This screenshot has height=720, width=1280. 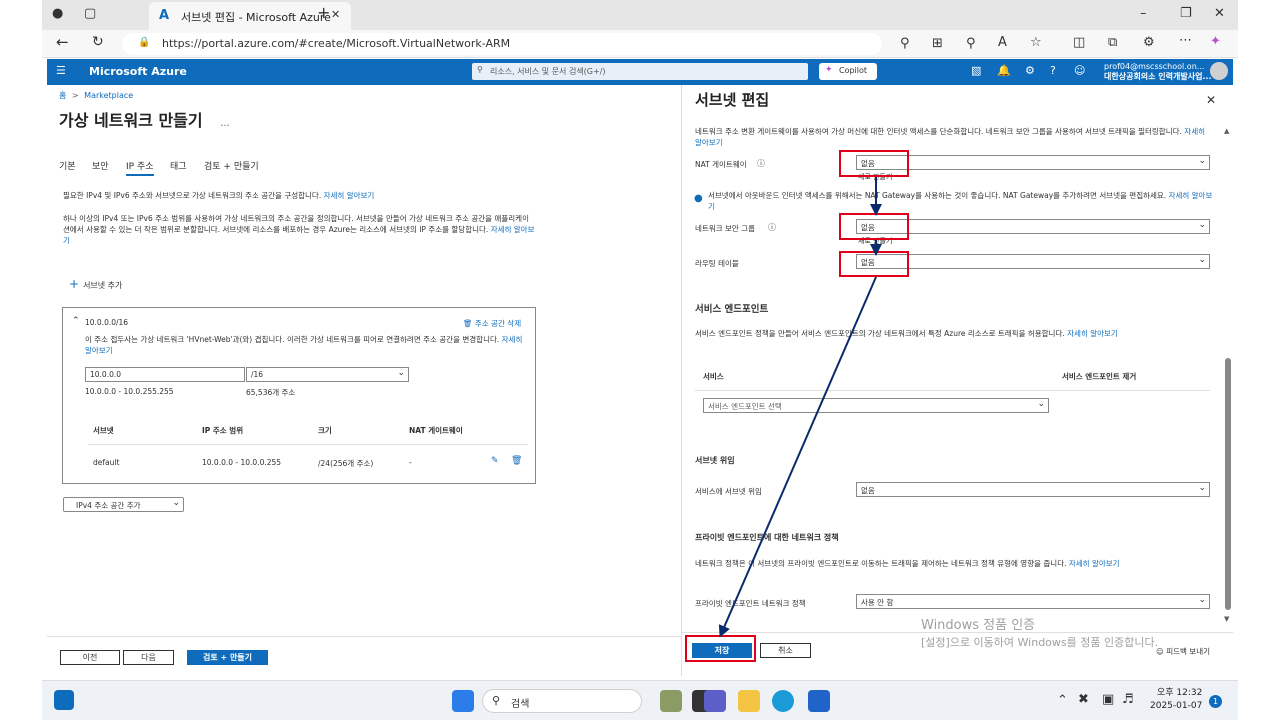 What do you see at coordinates (1215, 701) in the screenshot?
I see `notification-badge: 1` at bounding box center [1215, 701].